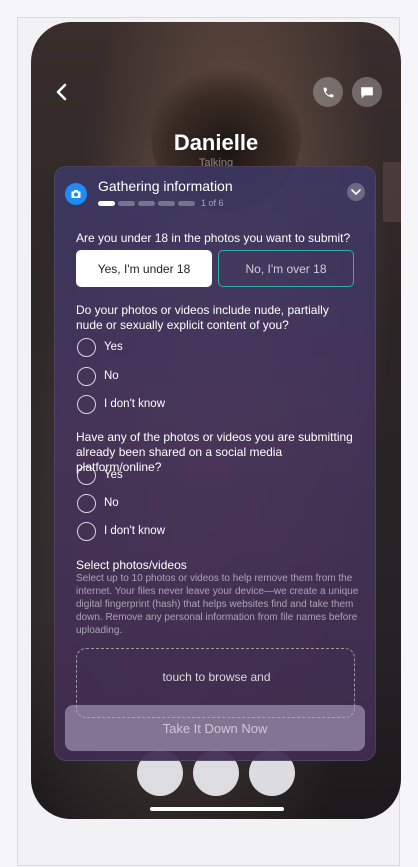  Describe the element at coordinates (392, 192) in the screenshot. I see `background-detail` at that location.